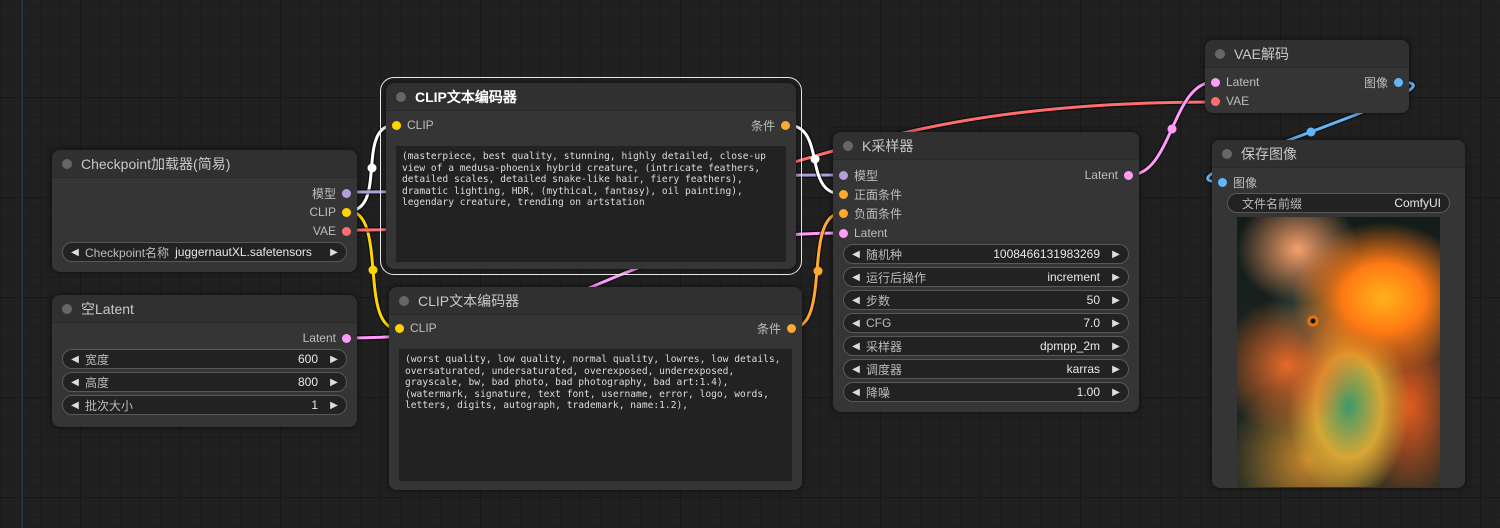 Image resolution: width=1500 pixels, height=528 pixels. Describe the element at coordinates (999, 323) in the screenshot. I see `widget-value: 7.0` at that location.